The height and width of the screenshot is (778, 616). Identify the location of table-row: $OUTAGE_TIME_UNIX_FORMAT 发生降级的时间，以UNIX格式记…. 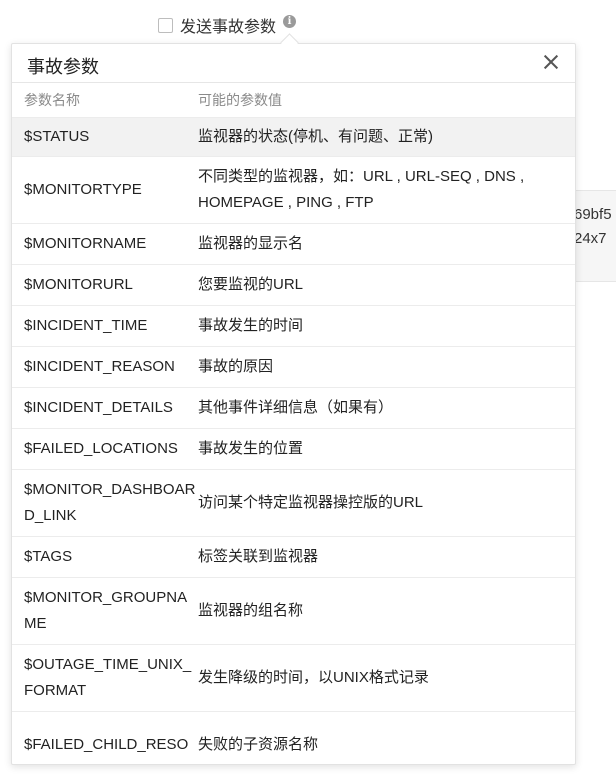
(293, 677).